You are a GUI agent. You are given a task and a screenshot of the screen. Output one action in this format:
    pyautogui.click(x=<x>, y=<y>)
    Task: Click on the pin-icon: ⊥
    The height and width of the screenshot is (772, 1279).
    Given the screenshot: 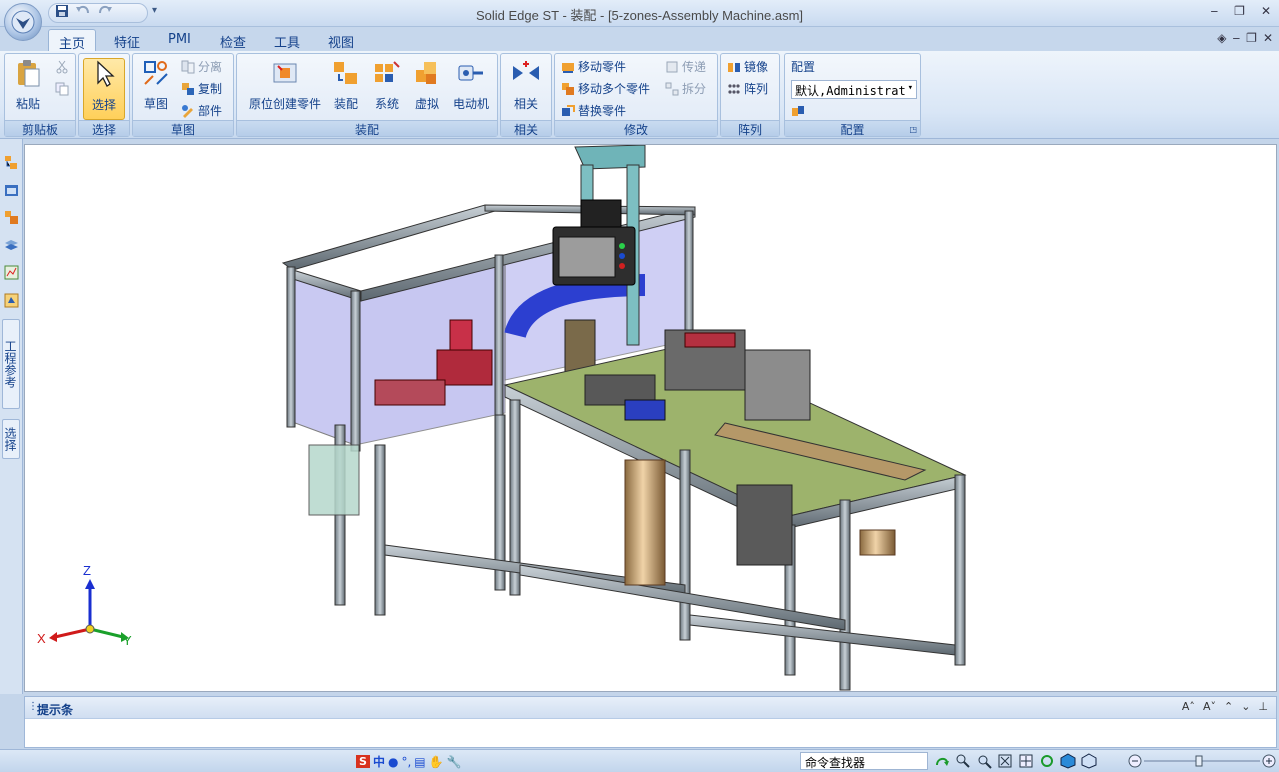 What is the action you would take?
    pyautogui.click(x=1263, y=706)
    